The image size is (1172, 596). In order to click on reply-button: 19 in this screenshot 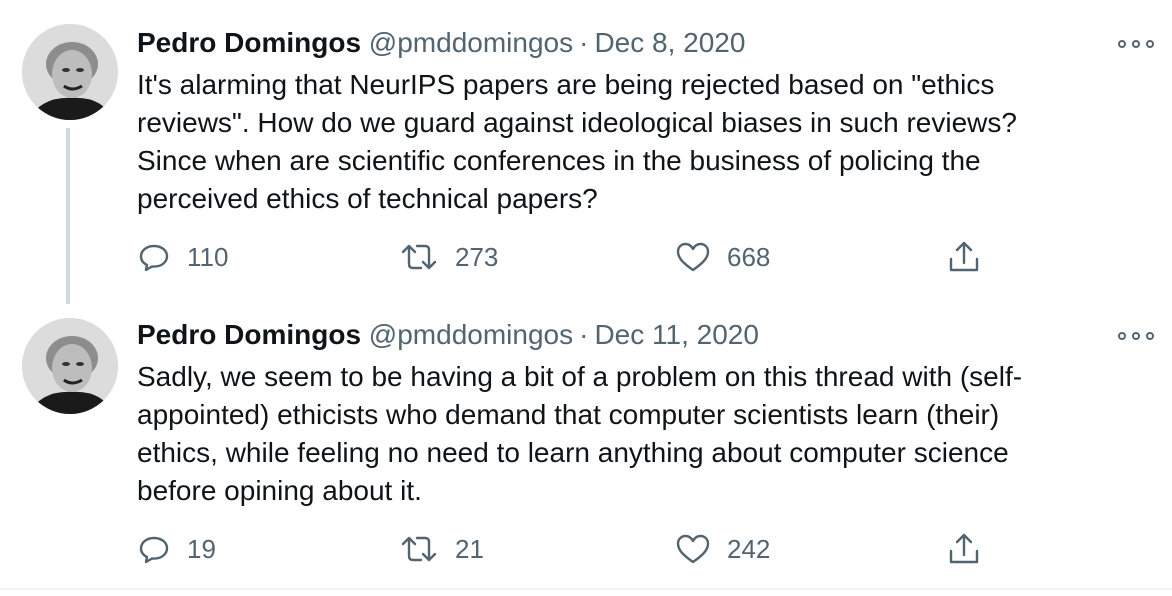, I will do `click(176, 549)`.